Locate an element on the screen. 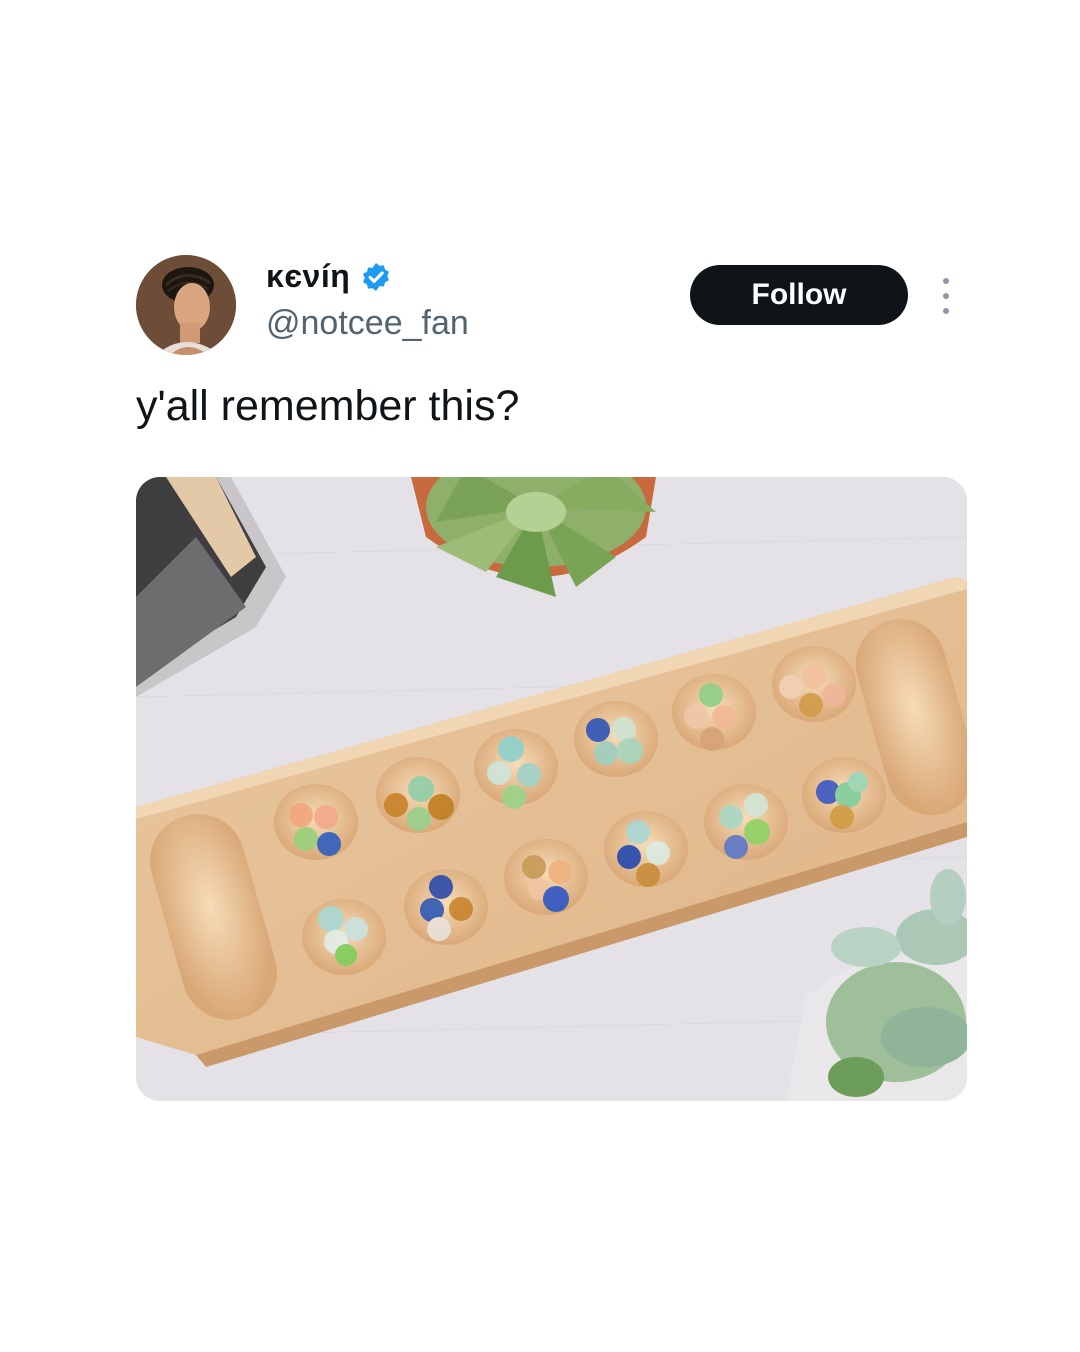 Image resolution: width=1080 pixels, height=1352 pixels. author-display-name: κєνíη is located at coordinates (308, 276).